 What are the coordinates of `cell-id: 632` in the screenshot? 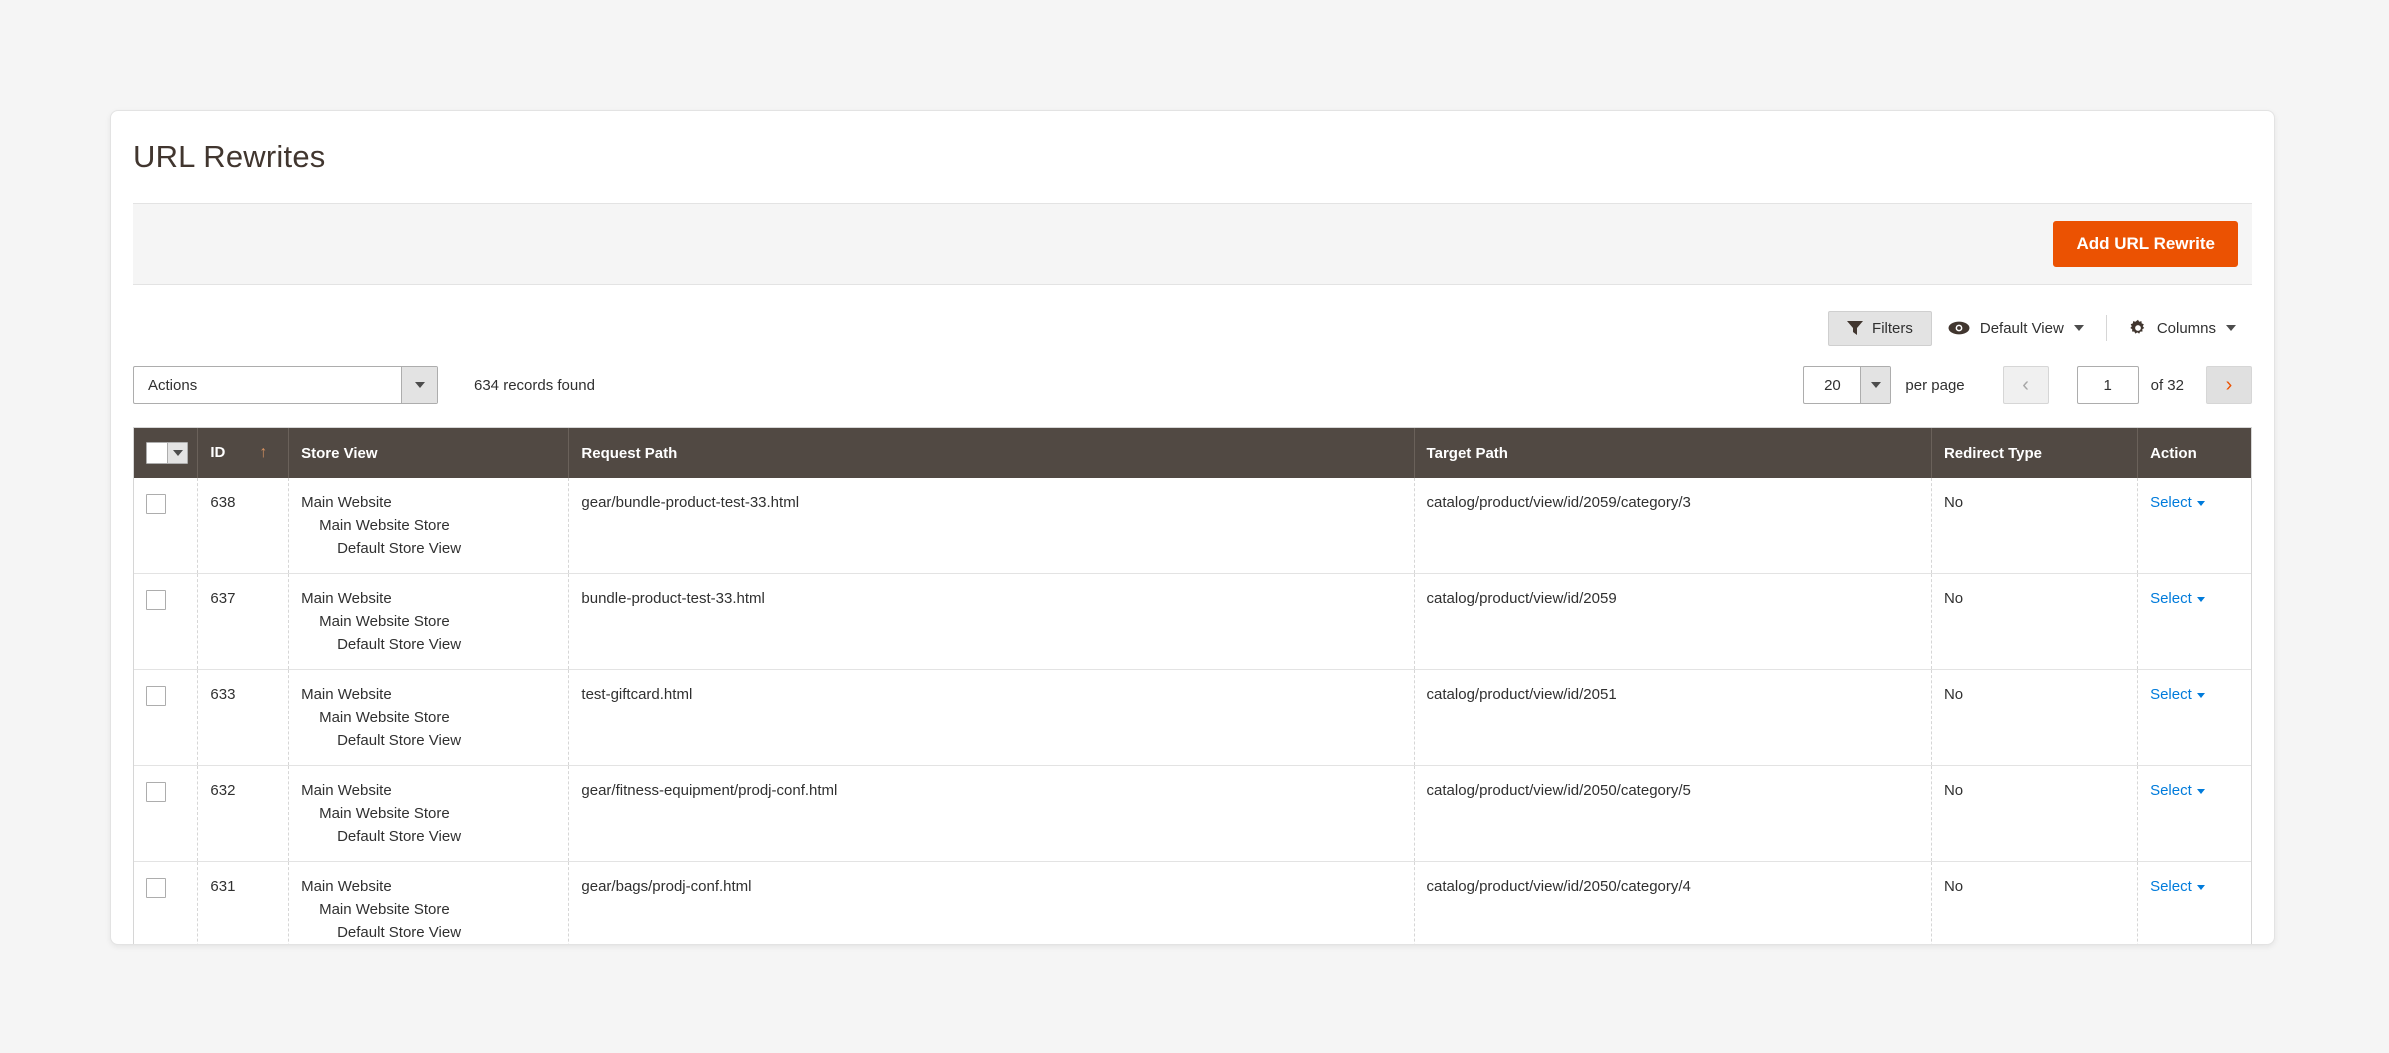 It's located at (243, 813).